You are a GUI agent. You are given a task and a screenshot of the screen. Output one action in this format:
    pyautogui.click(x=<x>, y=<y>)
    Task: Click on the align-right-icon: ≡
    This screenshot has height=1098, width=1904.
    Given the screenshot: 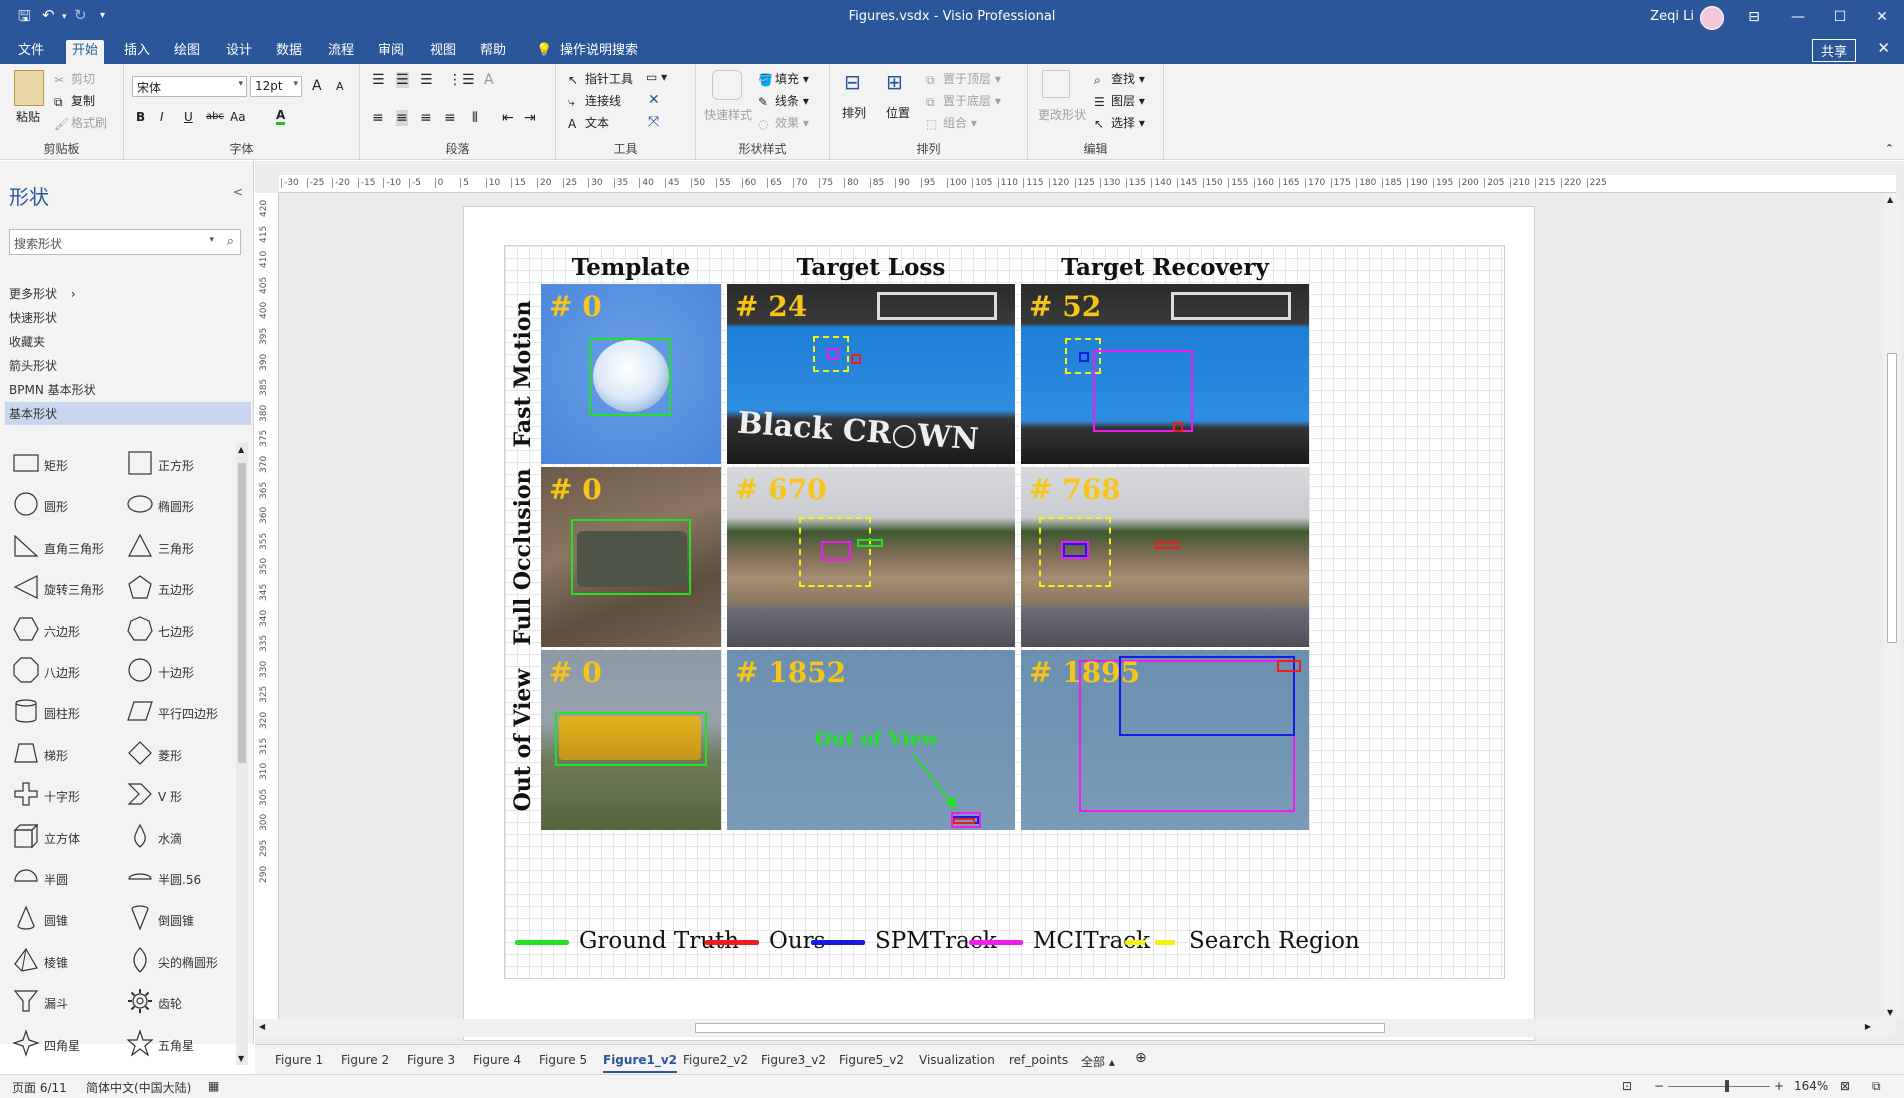 What is the action you would take?
    pyautogui.click(x=426, y=118)
    